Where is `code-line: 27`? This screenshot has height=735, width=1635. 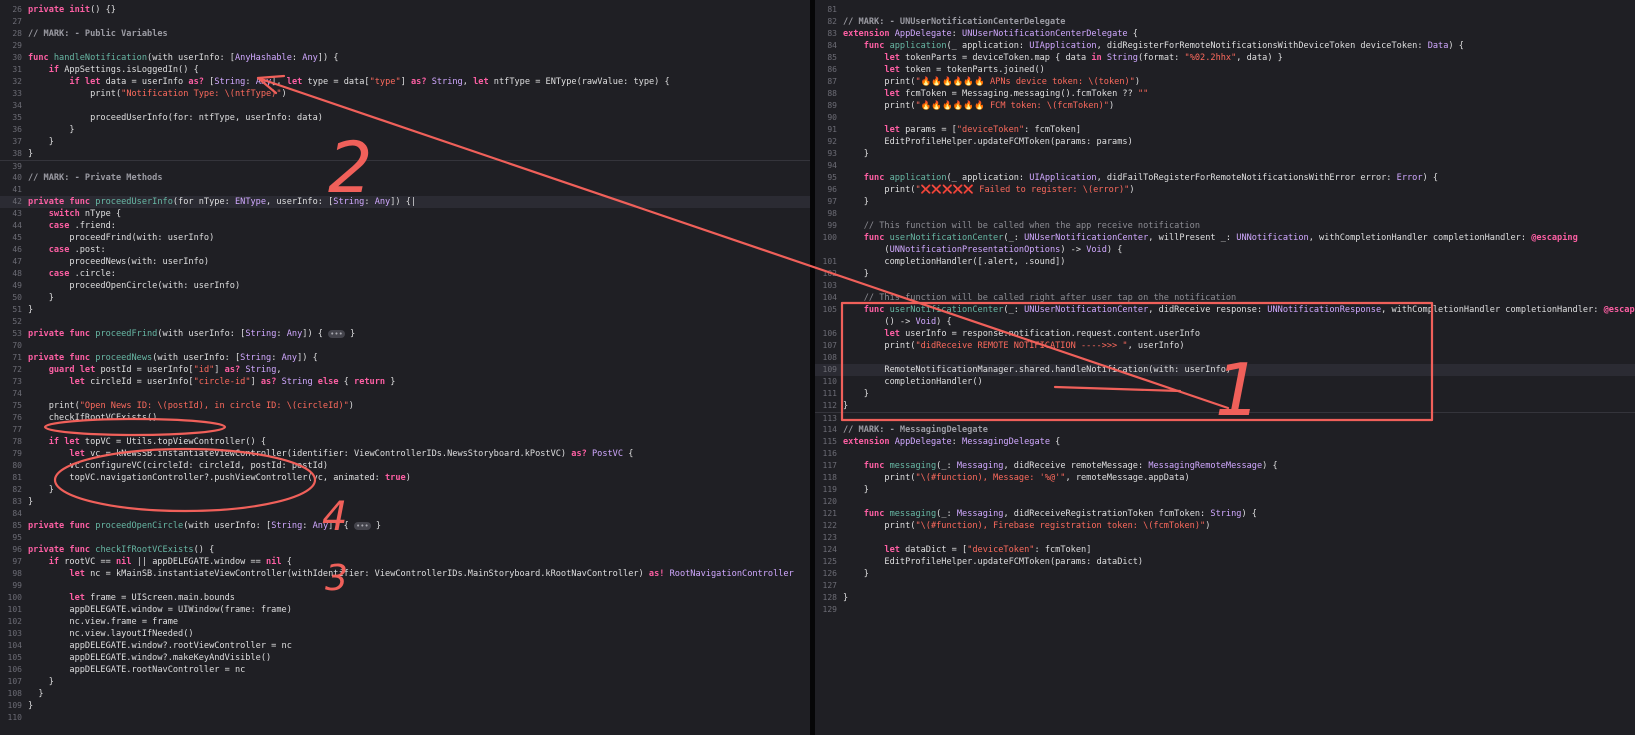 code-line: 27 is located at coordinates (405, 22).